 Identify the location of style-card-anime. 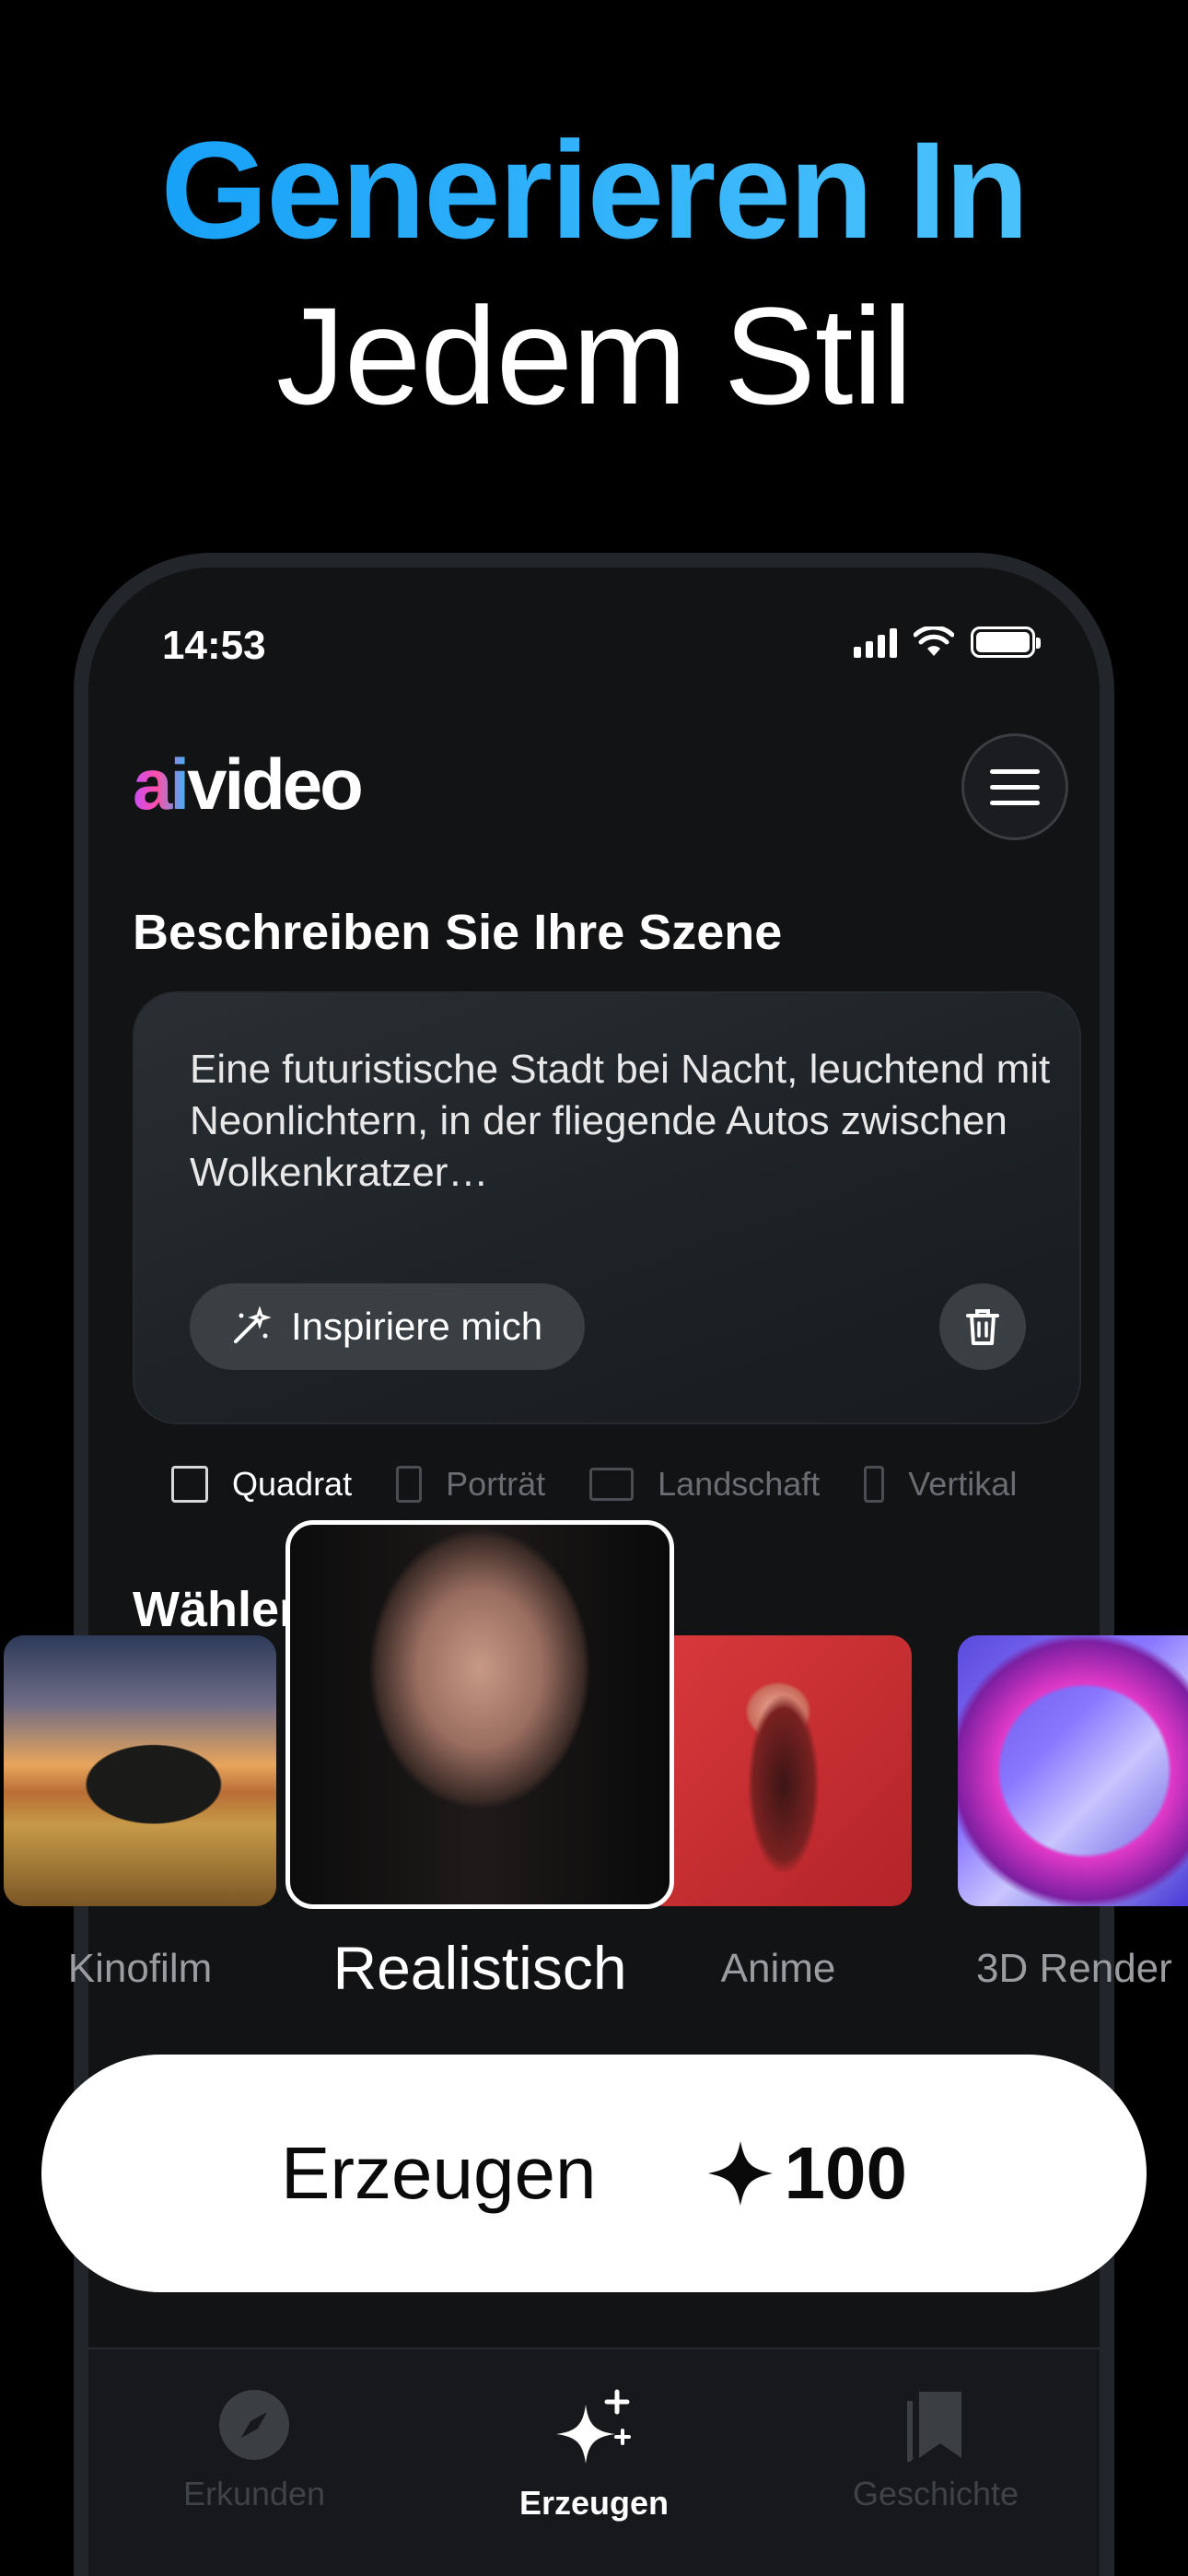
(778, 1770).